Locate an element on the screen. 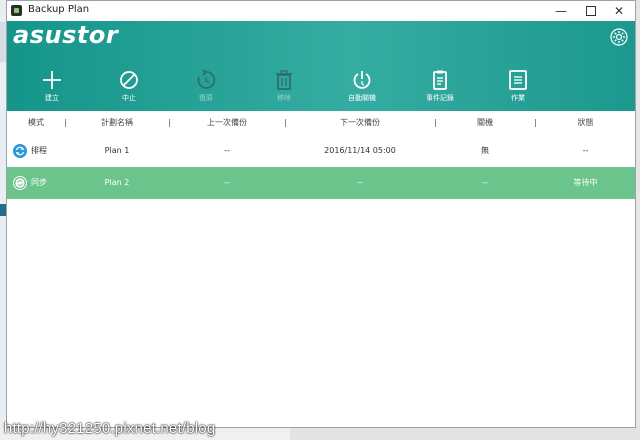 Image resolution: width=640 pixels, height=440 pixels. trash-icon is located at coordinates (284, 80).